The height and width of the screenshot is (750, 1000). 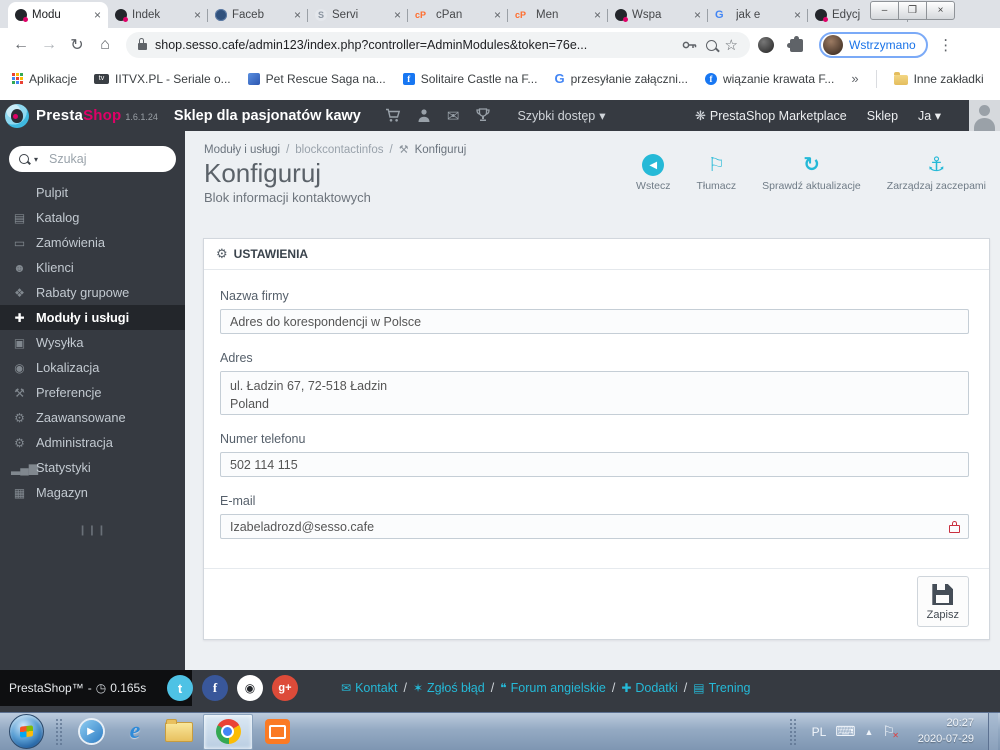 What do you see at coordinates (766, 45) in the screenshot?
I see `extension-icon` at bounding box center [766, 45].